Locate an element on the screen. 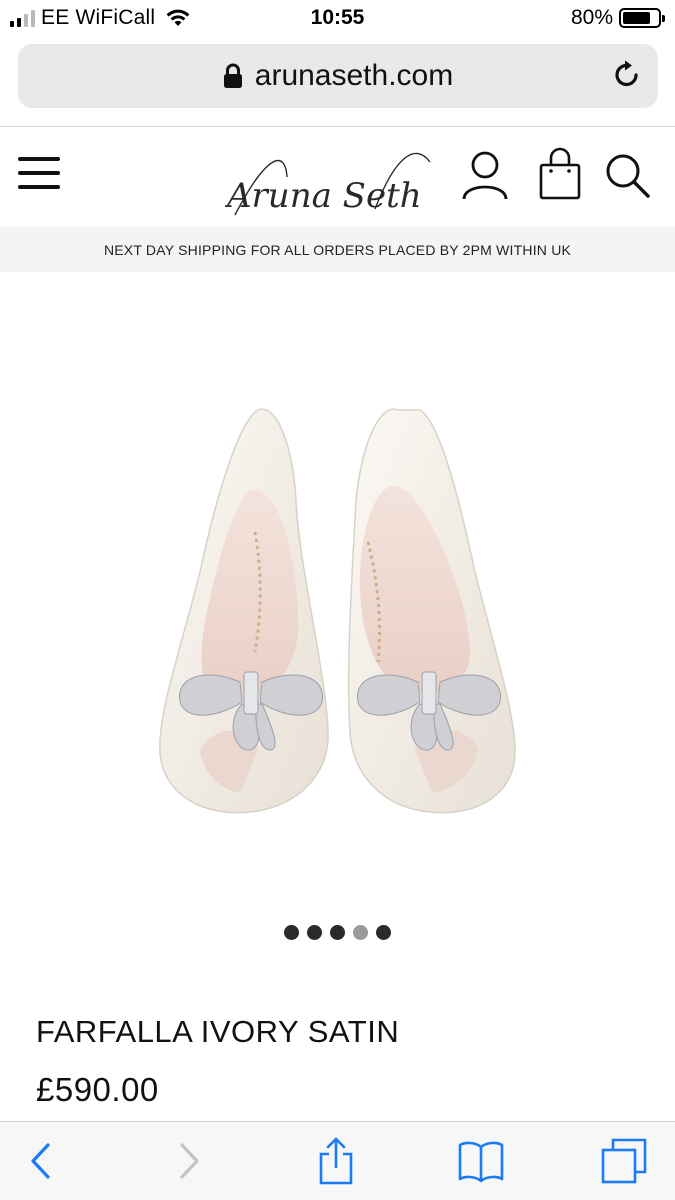 The image size is (675, 1200). tabs-button is located at coordinates (624, 1161).